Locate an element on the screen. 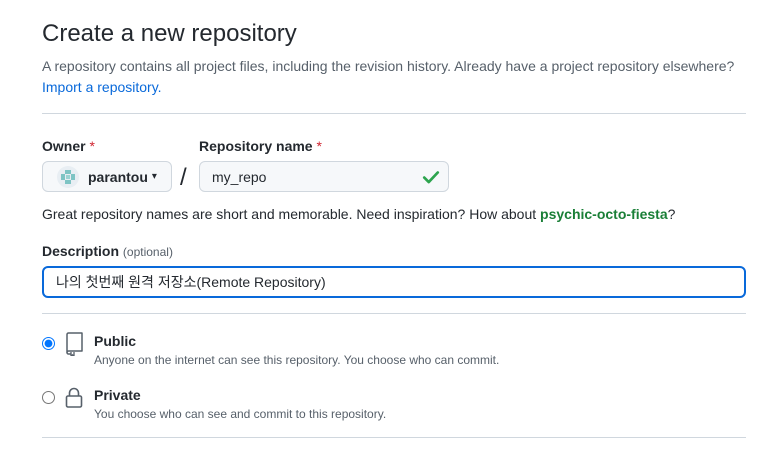 This screenshot has height=450, width=777. owner-name: parantou is located at coordinates (118, 176).